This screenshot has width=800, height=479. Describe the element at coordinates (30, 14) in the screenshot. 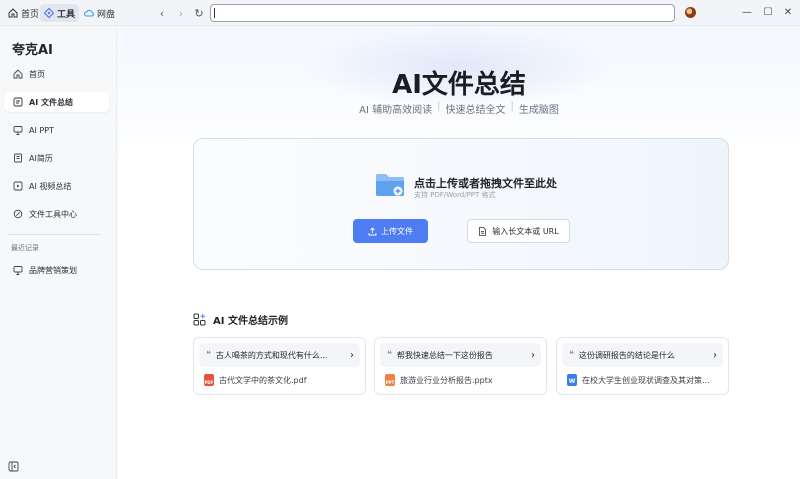

I see `tab-home-label: 首页` at that location.